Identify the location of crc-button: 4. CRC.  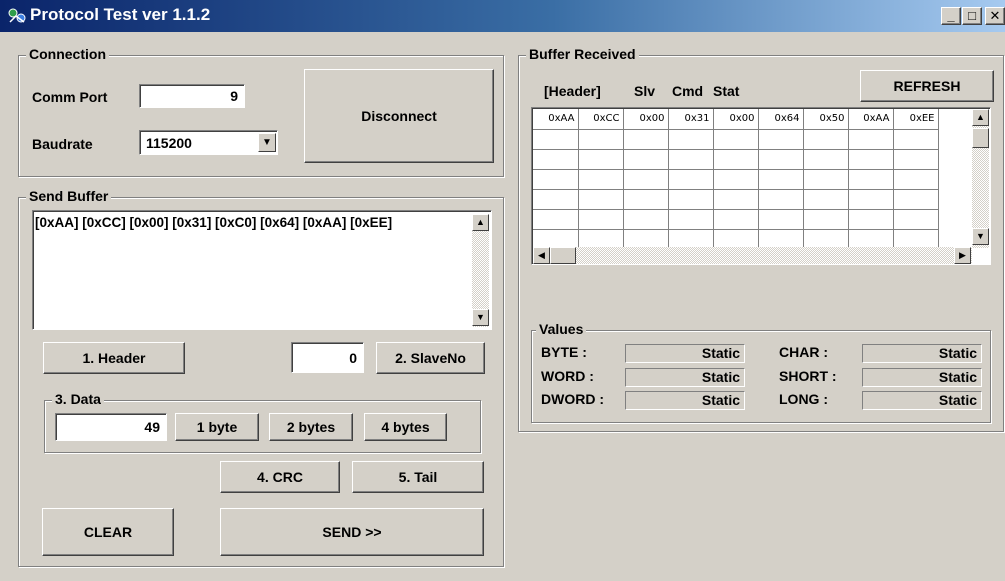
(280, 477).